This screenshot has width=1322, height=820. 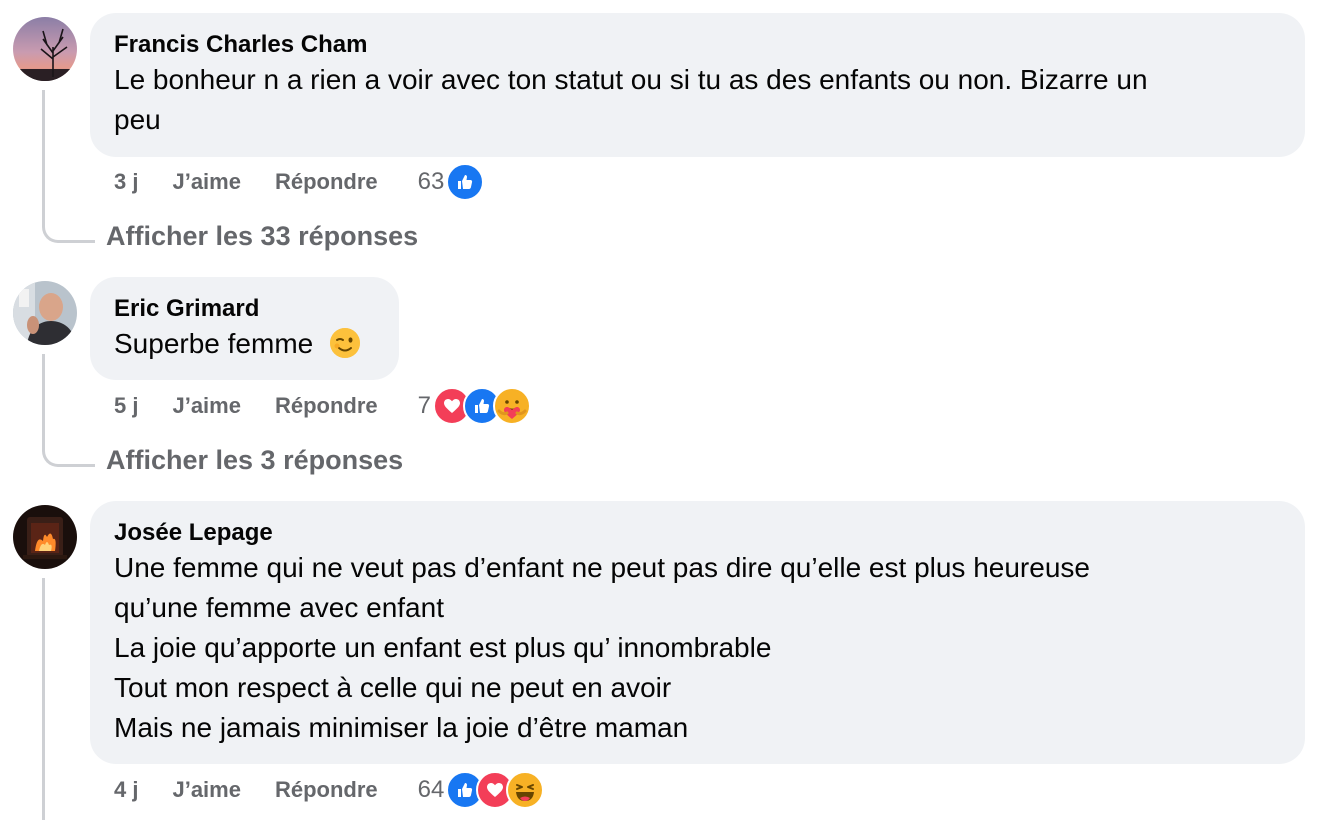 I want to click on comment-text-line: qu’une femme avec enfant, so click(x=279, y=607).